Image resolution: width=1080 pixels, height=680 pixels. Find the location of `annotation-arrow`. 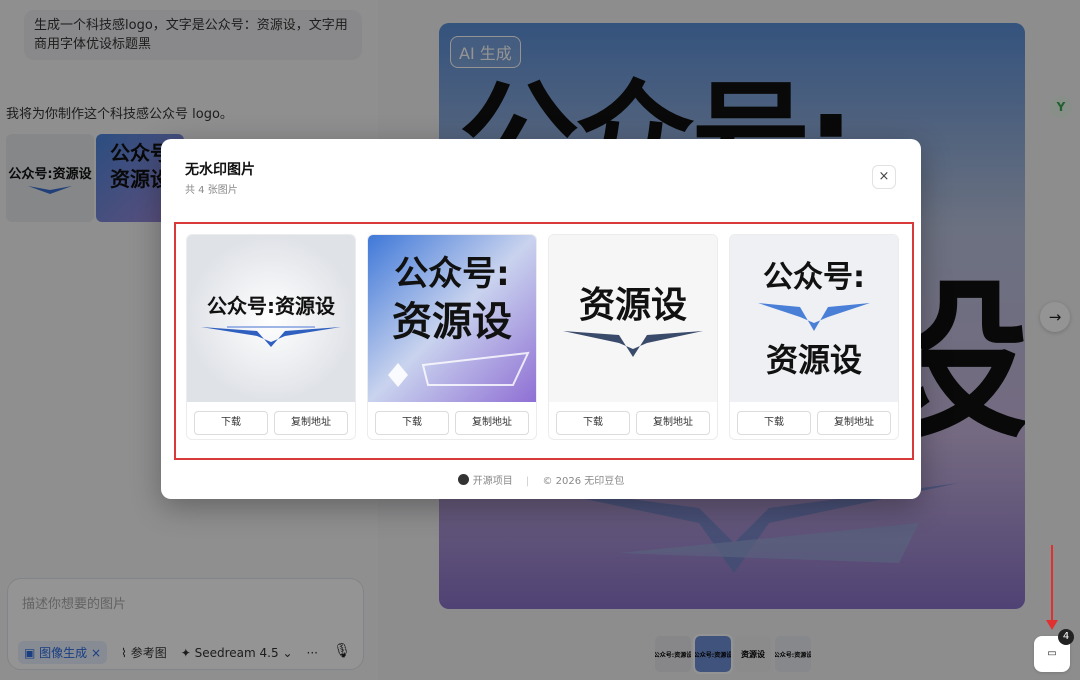

annotation-arrow is located at coordinates (1052, 584).